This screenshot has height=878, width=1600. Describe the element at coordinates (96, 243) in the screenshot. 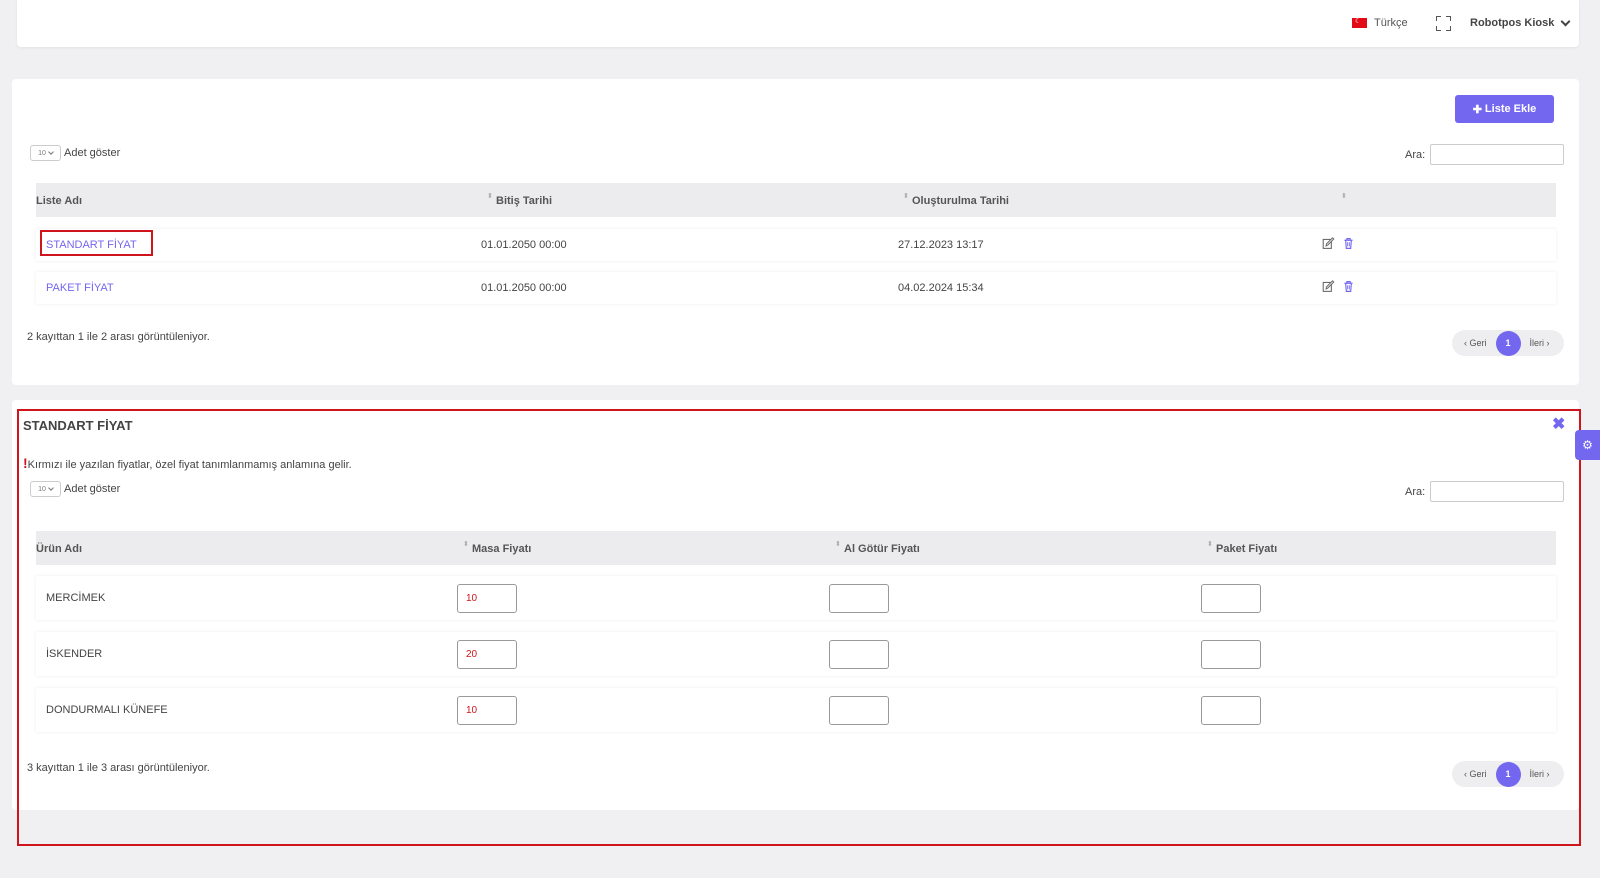

I see `highlight-box` at that location.